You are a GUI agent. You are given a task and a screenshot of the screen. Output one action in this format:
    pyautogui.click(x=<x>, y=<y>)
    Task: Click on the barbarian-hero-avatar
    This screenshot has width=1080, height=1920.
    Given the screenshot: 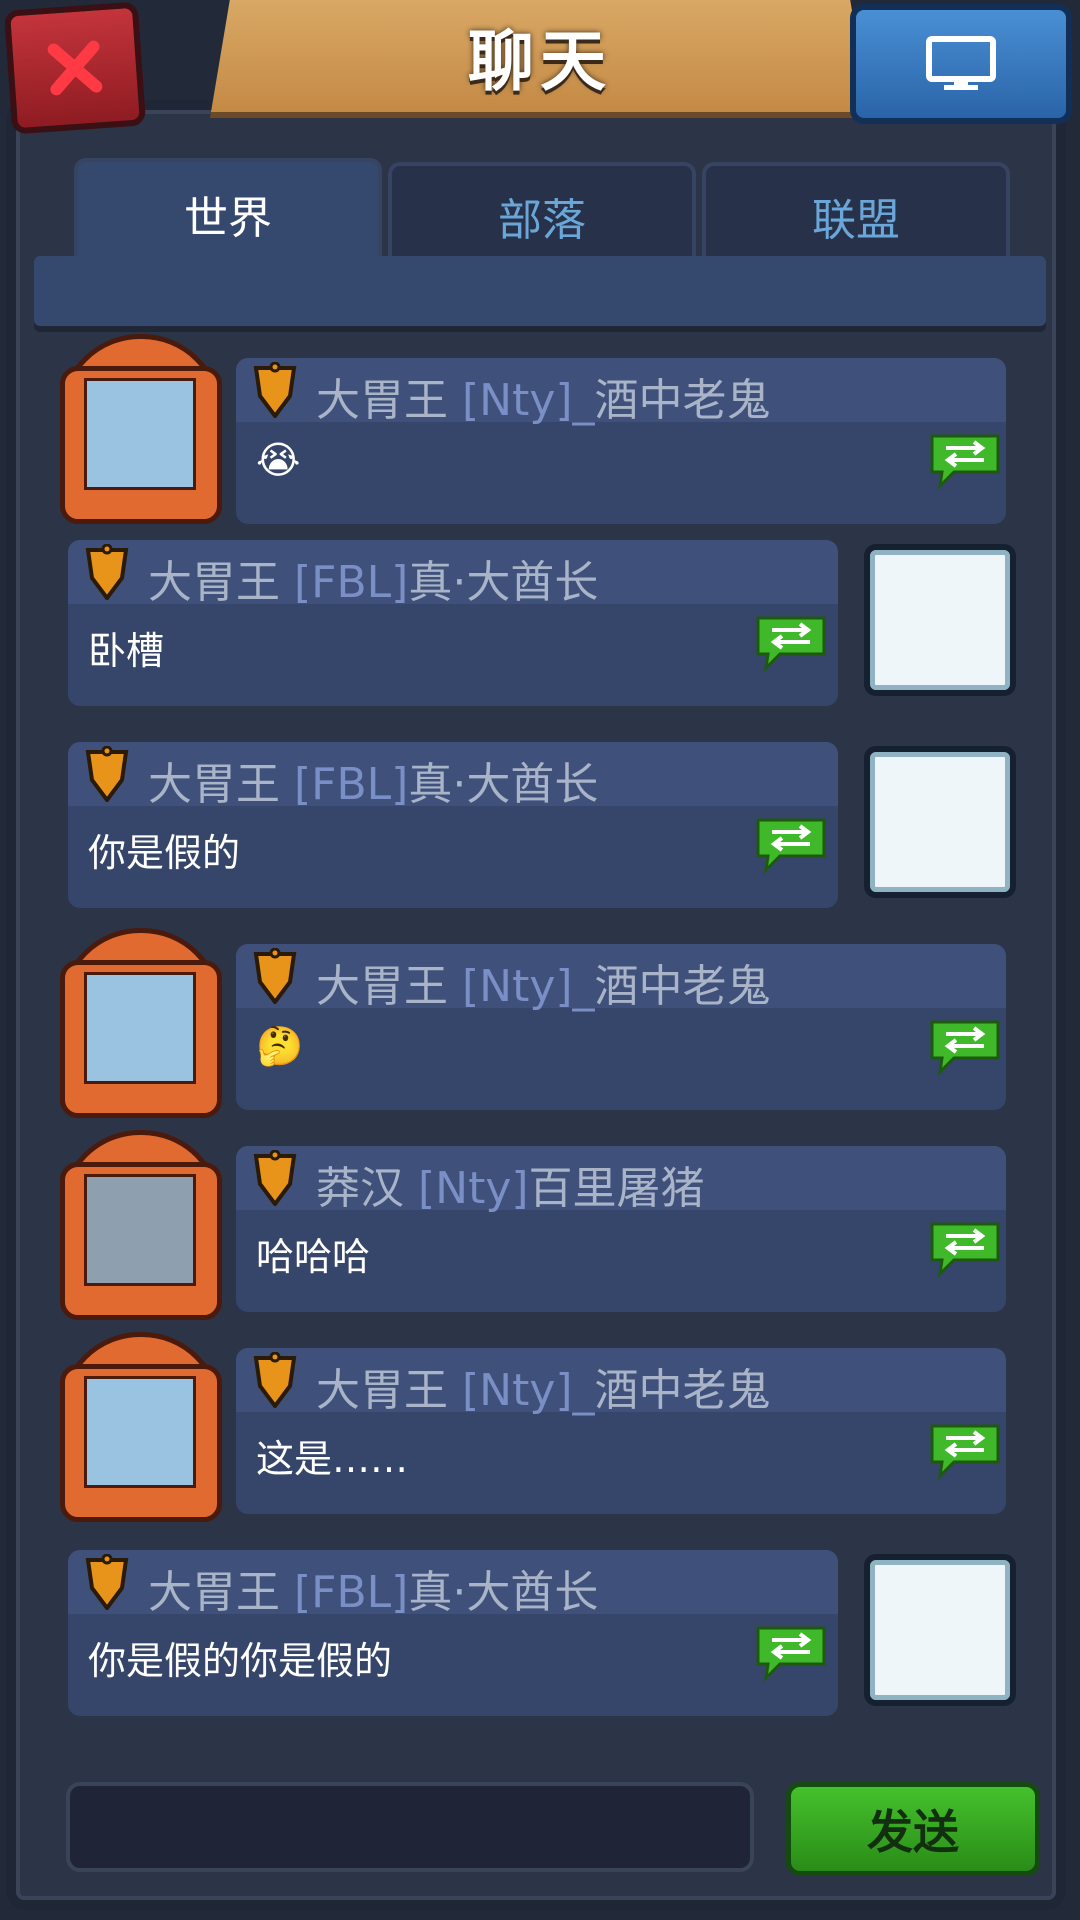 What is the action you would take?
    pyautogui.click(x=139, y=1225)
    